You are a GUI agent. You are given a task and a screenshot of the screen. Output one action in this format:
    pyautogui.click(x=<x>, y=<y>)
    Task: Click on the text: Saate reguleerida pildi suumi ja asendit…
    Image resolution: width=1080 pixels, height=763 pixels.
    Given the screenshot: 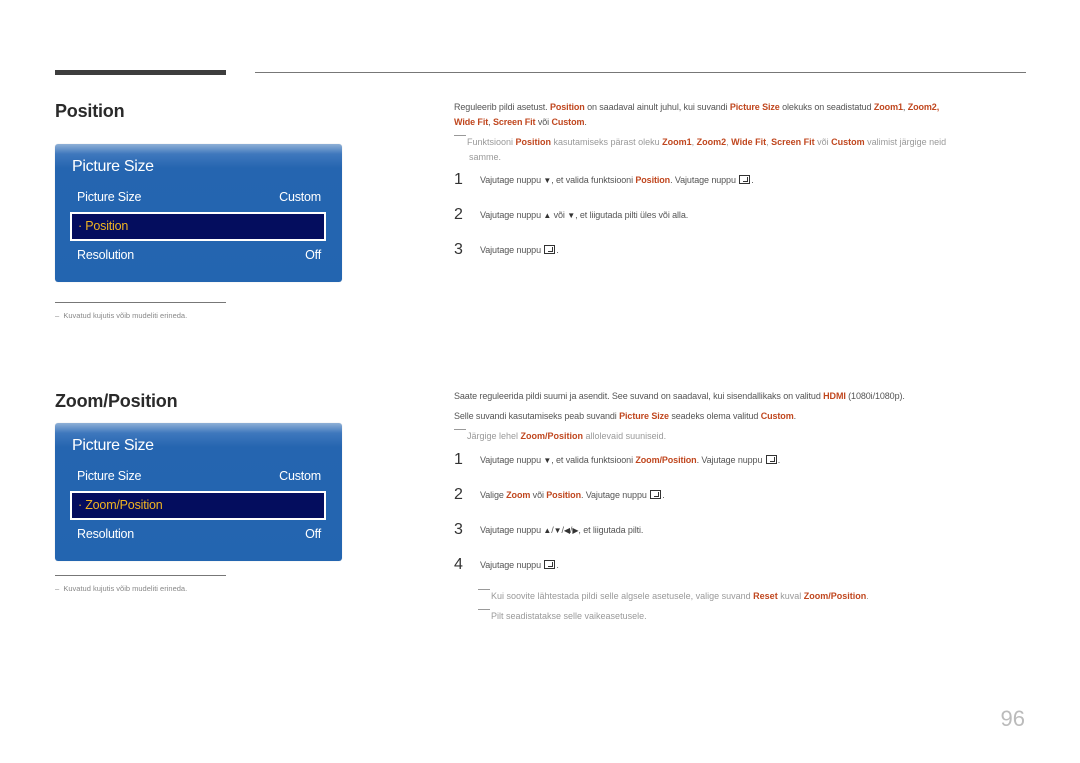 What is the action you would take?
    pyautogui.click(x=639, y=396)
    